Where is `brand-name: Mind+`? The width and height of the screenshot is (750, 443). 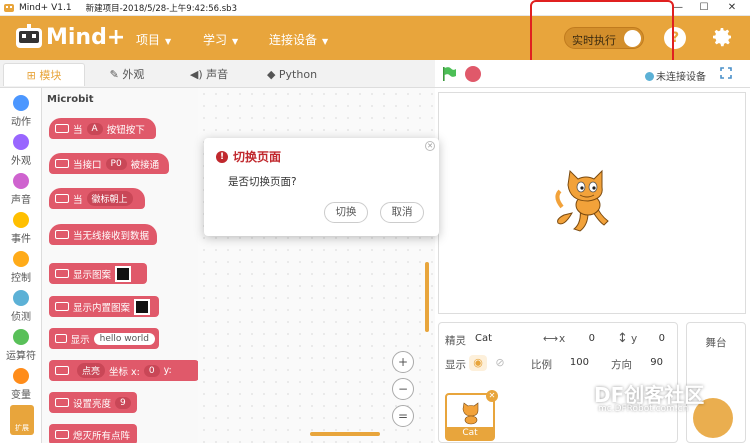
brand-name: Mind+ is located at coordinates (86, 37).